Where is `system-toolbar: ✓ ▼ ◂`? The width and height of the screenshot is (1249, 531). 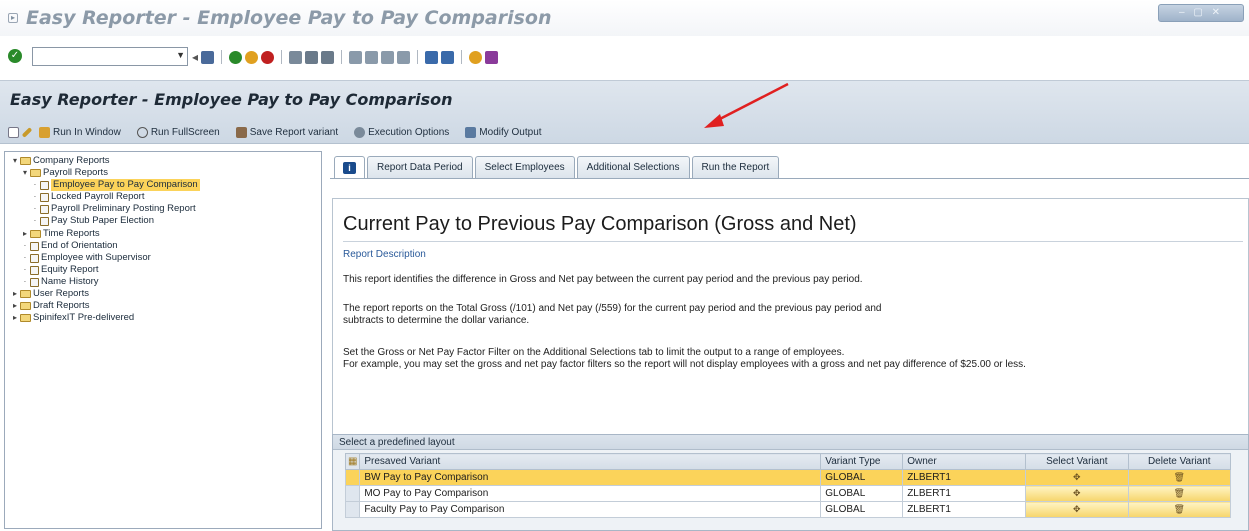
system-toolbar: ✓ ▼ ◂ is located at coordinates (624, 58).